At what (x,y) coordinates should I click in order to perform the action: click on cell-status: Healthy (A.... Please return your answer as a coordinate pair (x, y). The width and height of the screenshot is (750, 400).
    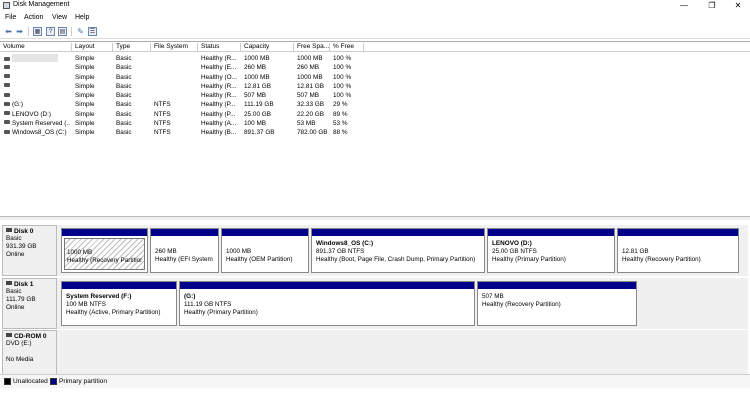
    Looking at the image, I should click on (219, 124).